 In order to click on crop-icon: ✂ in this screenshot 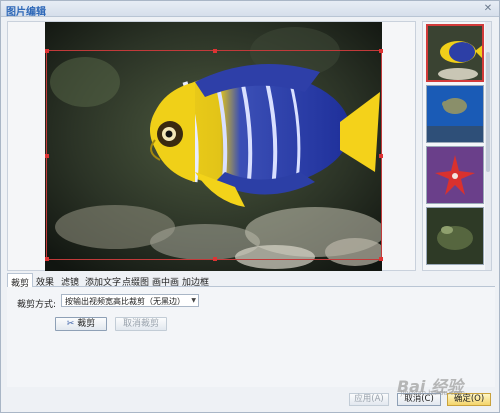, I will do `click(70, 324)`.